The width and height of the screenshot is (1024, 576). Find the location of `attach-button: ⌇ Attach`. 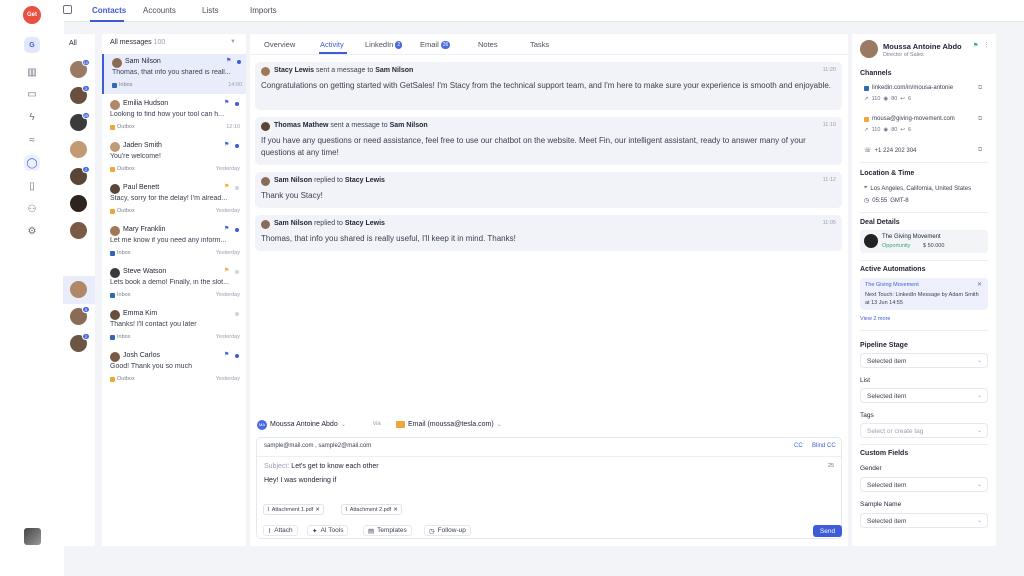

attach-button: ⌇ Attach is located at coordinates (280, 530).